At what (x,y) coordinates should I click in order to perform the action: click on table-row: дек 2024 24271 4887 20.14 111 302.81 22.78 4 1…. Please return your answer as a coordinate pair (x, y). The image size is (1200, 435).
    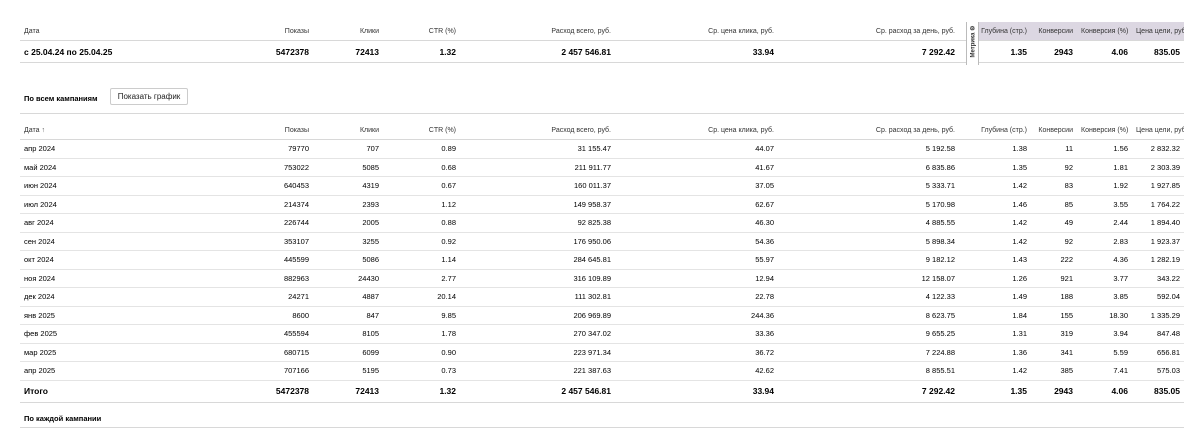
    Looking at the image, I should click on (602, 297).